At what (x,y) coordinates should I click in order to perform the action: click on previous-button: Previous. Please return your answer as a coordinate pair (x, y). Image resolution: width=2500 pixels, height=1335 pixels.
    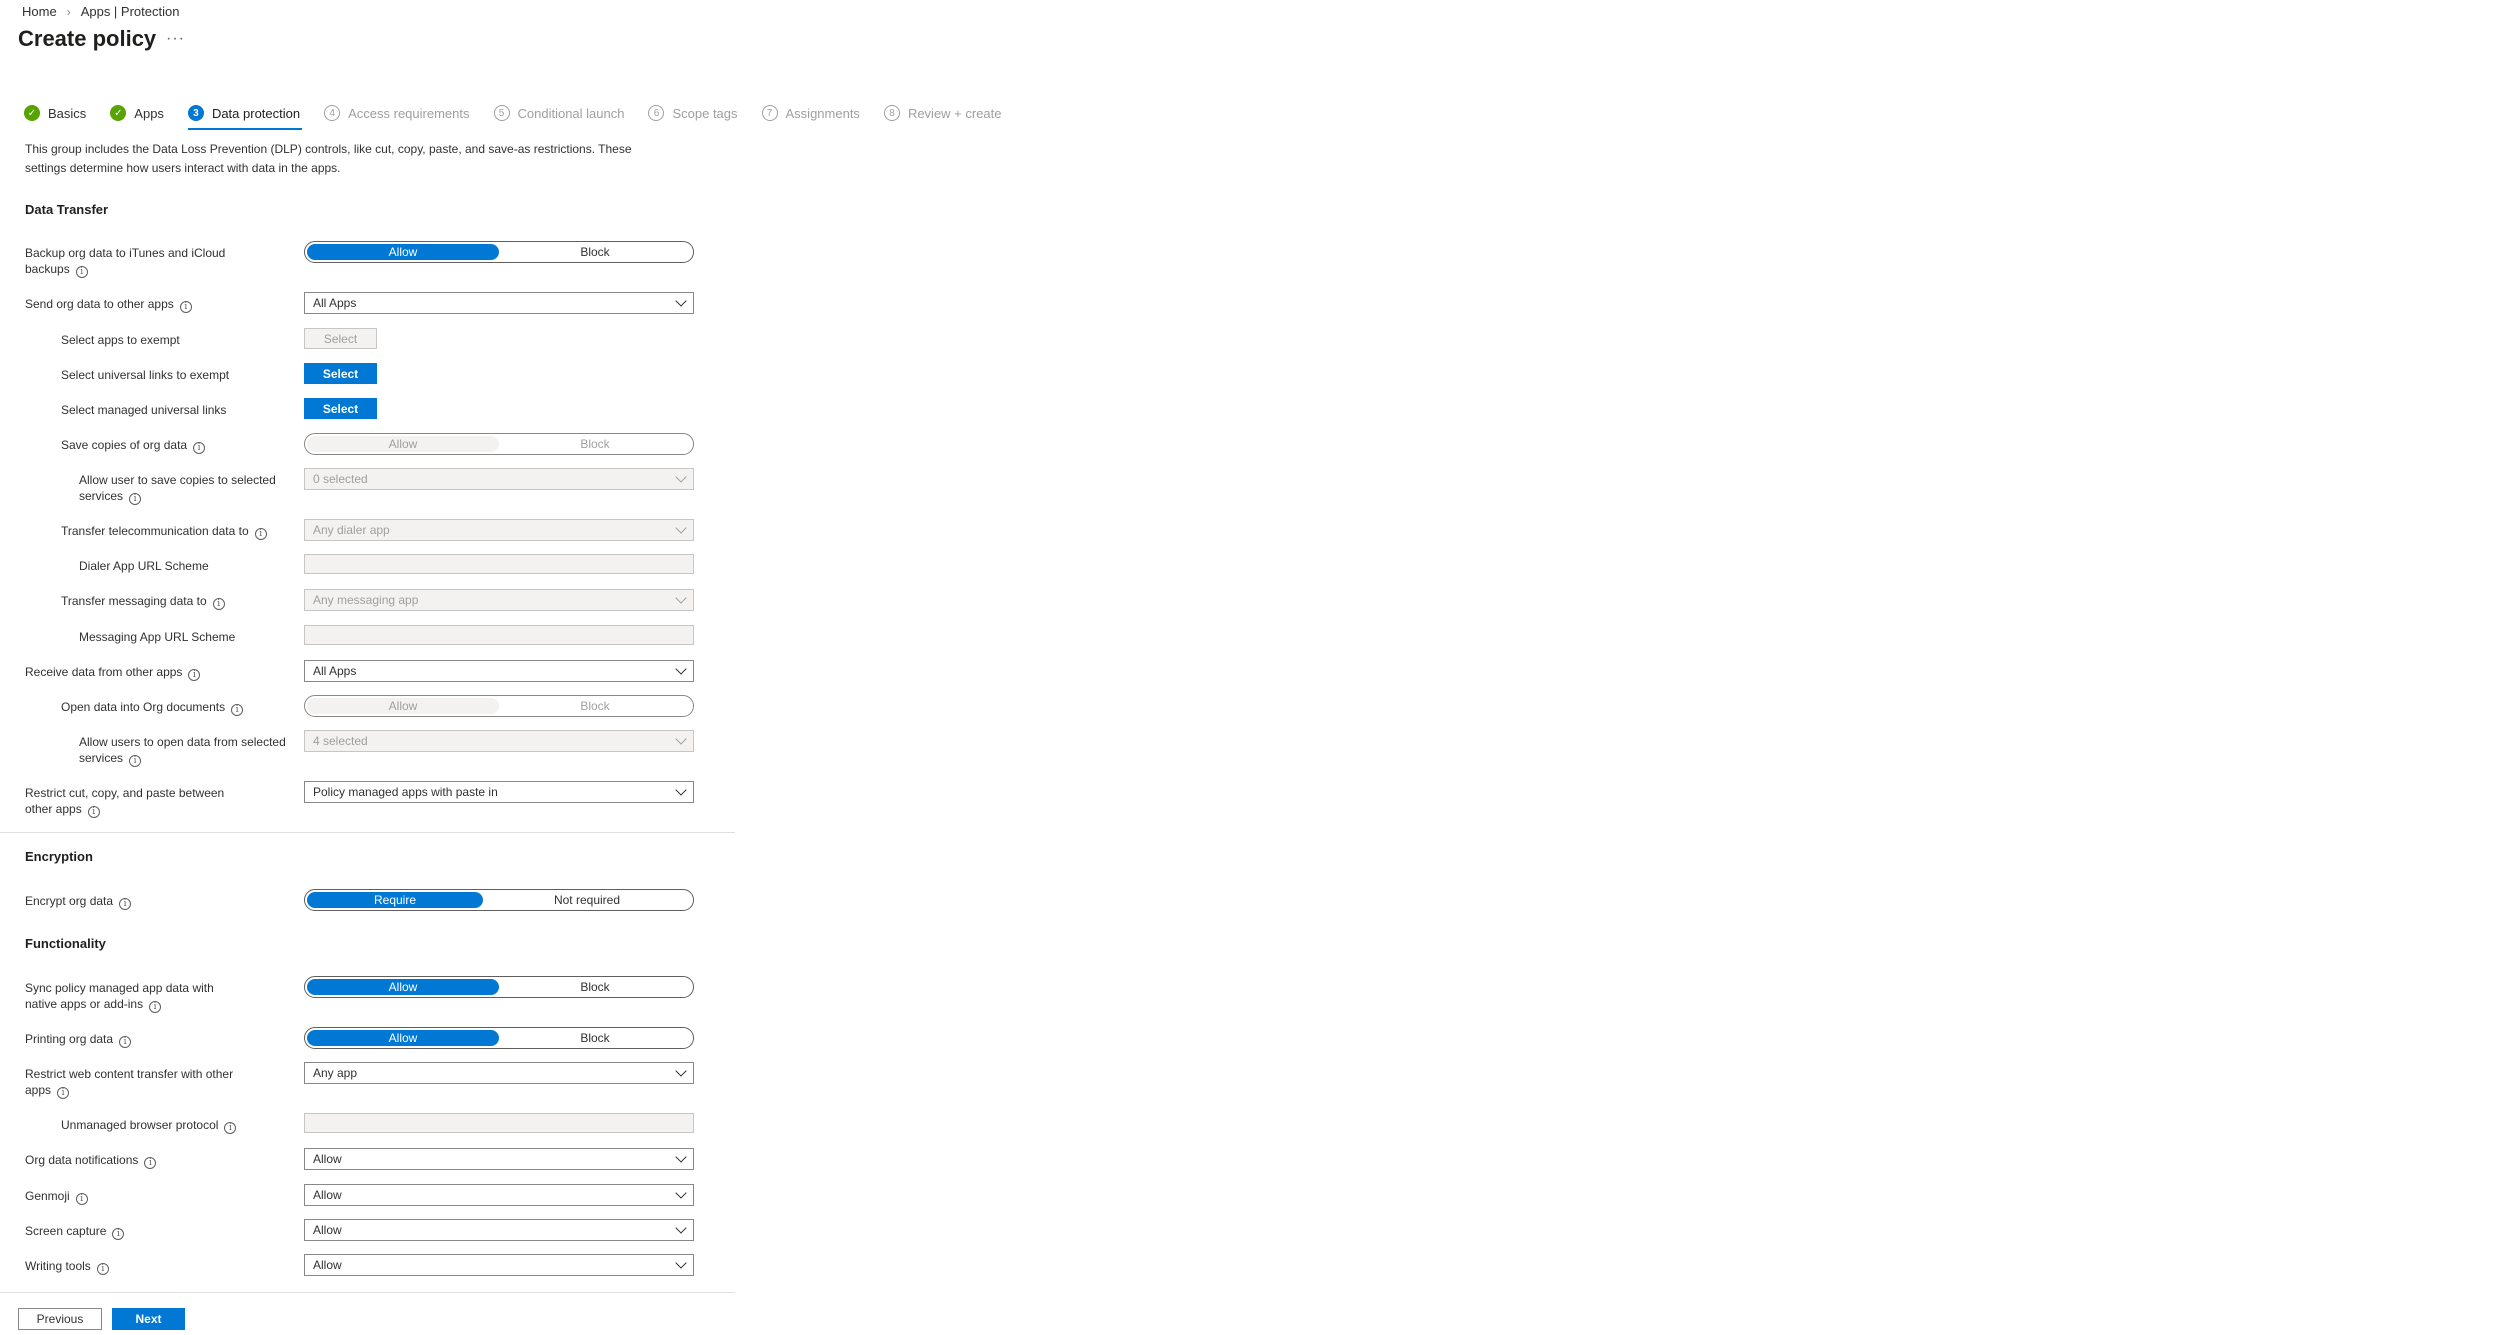
    Looking at the image, I should click on (60, 1319).